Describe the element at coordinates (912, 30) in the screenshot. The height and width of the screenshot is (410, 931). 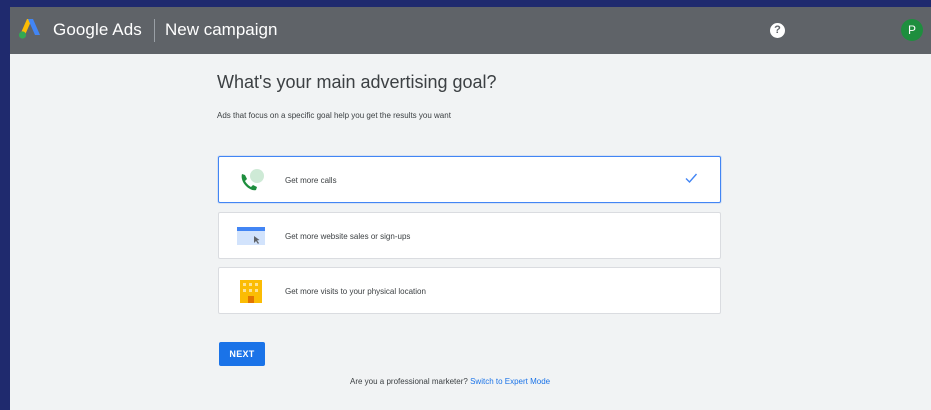
I see `account-avatar: P` at that location.